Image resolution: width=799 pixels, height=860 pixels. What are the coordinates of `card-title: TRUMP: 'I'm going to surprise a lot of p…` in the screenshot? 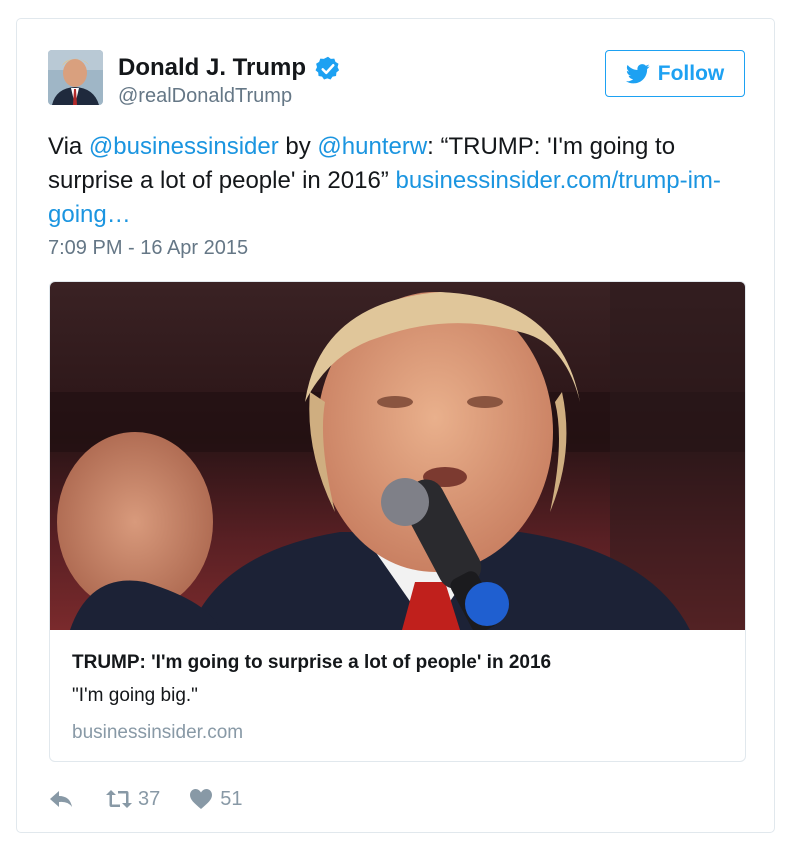 It's located at (312, 662).